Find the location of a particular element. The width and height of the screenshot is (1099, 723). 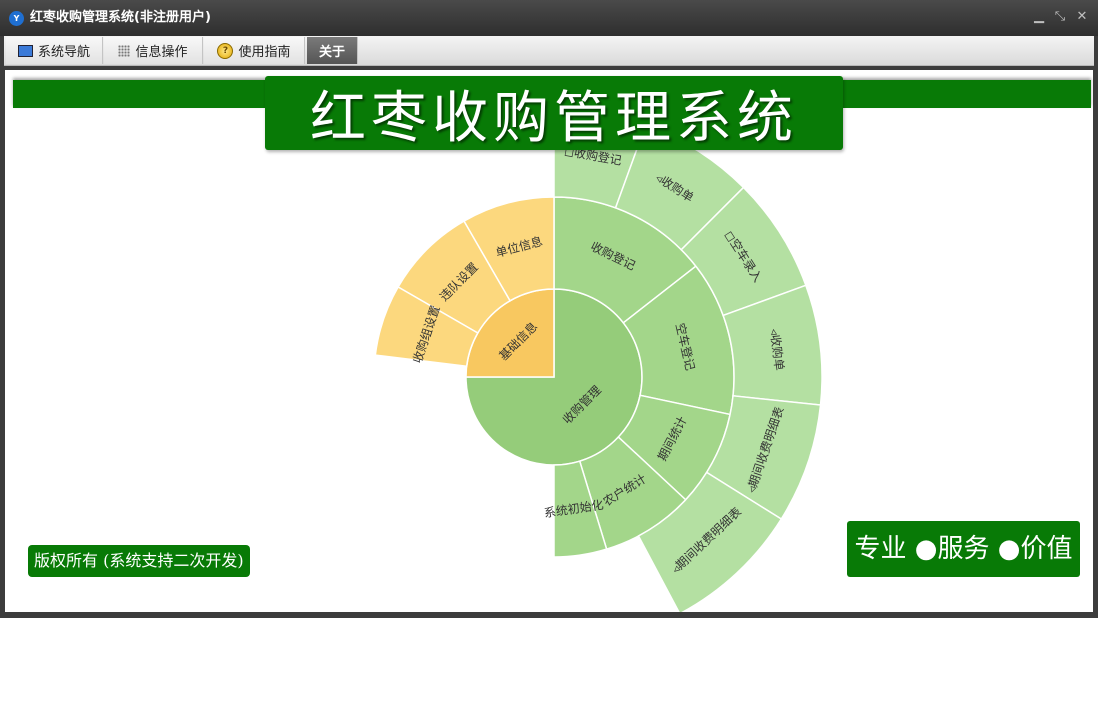

system-title-banner: 红枣收购管理系统 is located at coordinates (554, 113).